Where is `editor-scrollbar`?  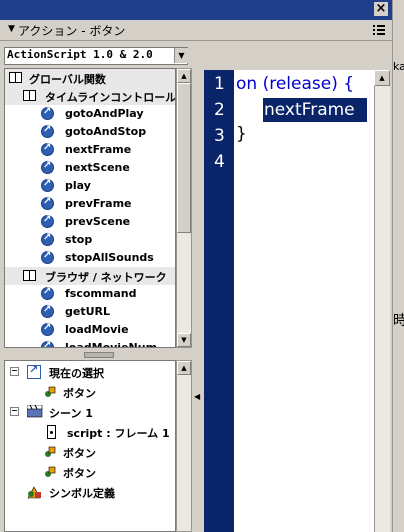 editor-scrollbar is located at coordinates (382, 301).